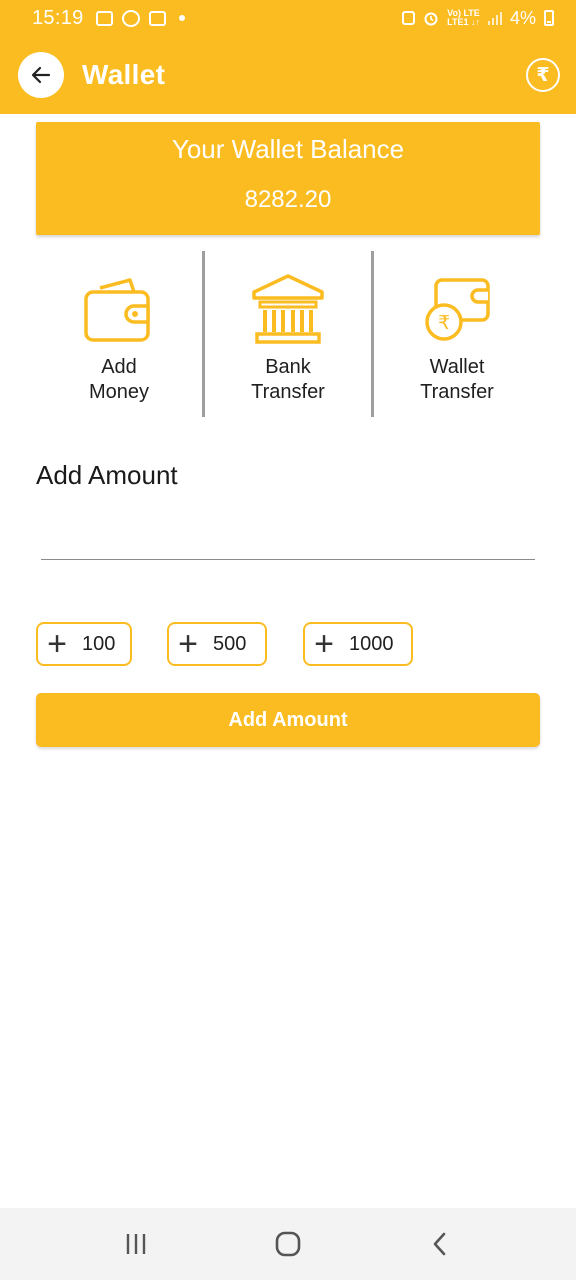  What do you see at coordinates (157, 18) in the screenshot?
I see `app-notification-icon` at bounding box center [157, 18].